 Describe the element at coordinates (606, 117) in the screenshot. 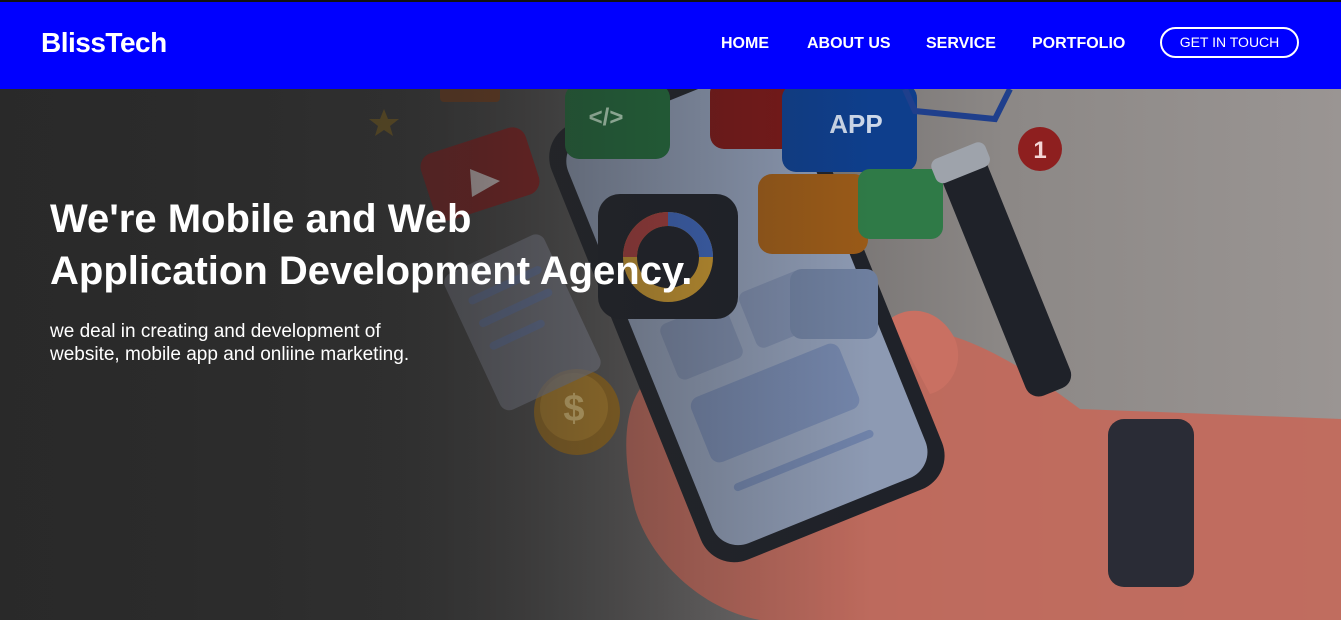

I see `code-tile-label: </>` at that location.